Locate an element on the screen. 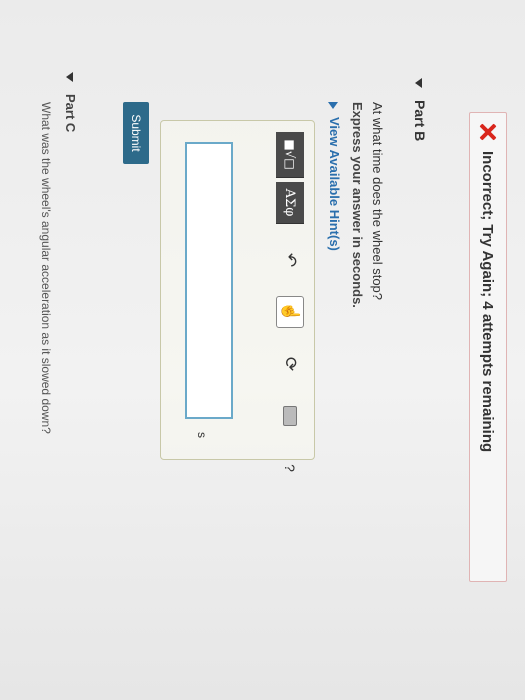  undo-button: ↶ is located at coordinates (290, 260).